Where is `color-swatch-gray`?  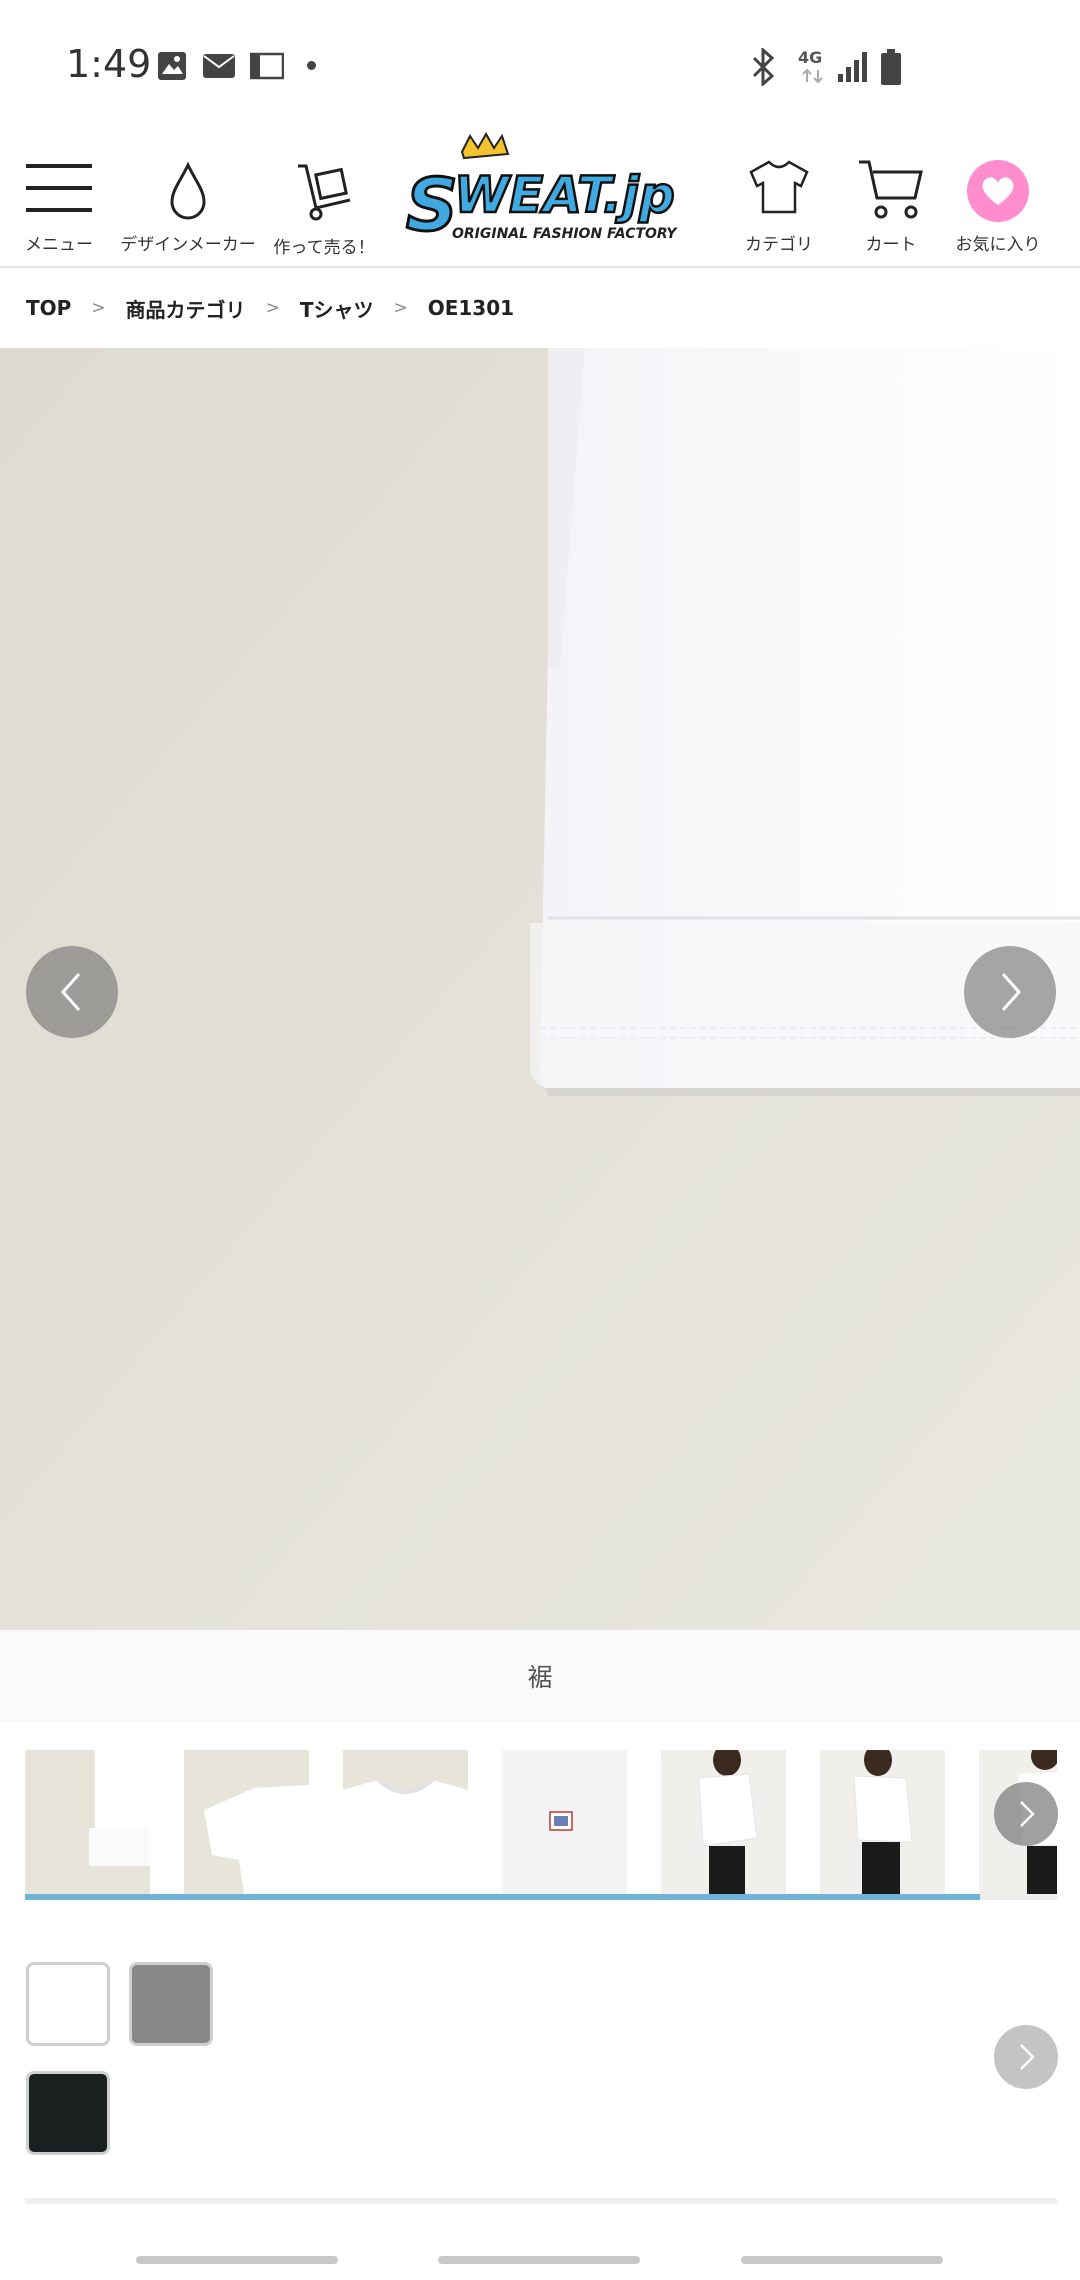
color-swatch-gray is located at coordinates (171, 2004).